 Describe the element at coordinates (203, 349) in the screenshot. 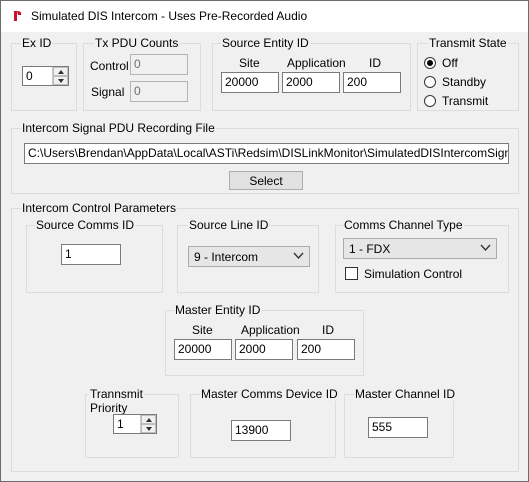

I see `master-site-input: 20000` at that location.